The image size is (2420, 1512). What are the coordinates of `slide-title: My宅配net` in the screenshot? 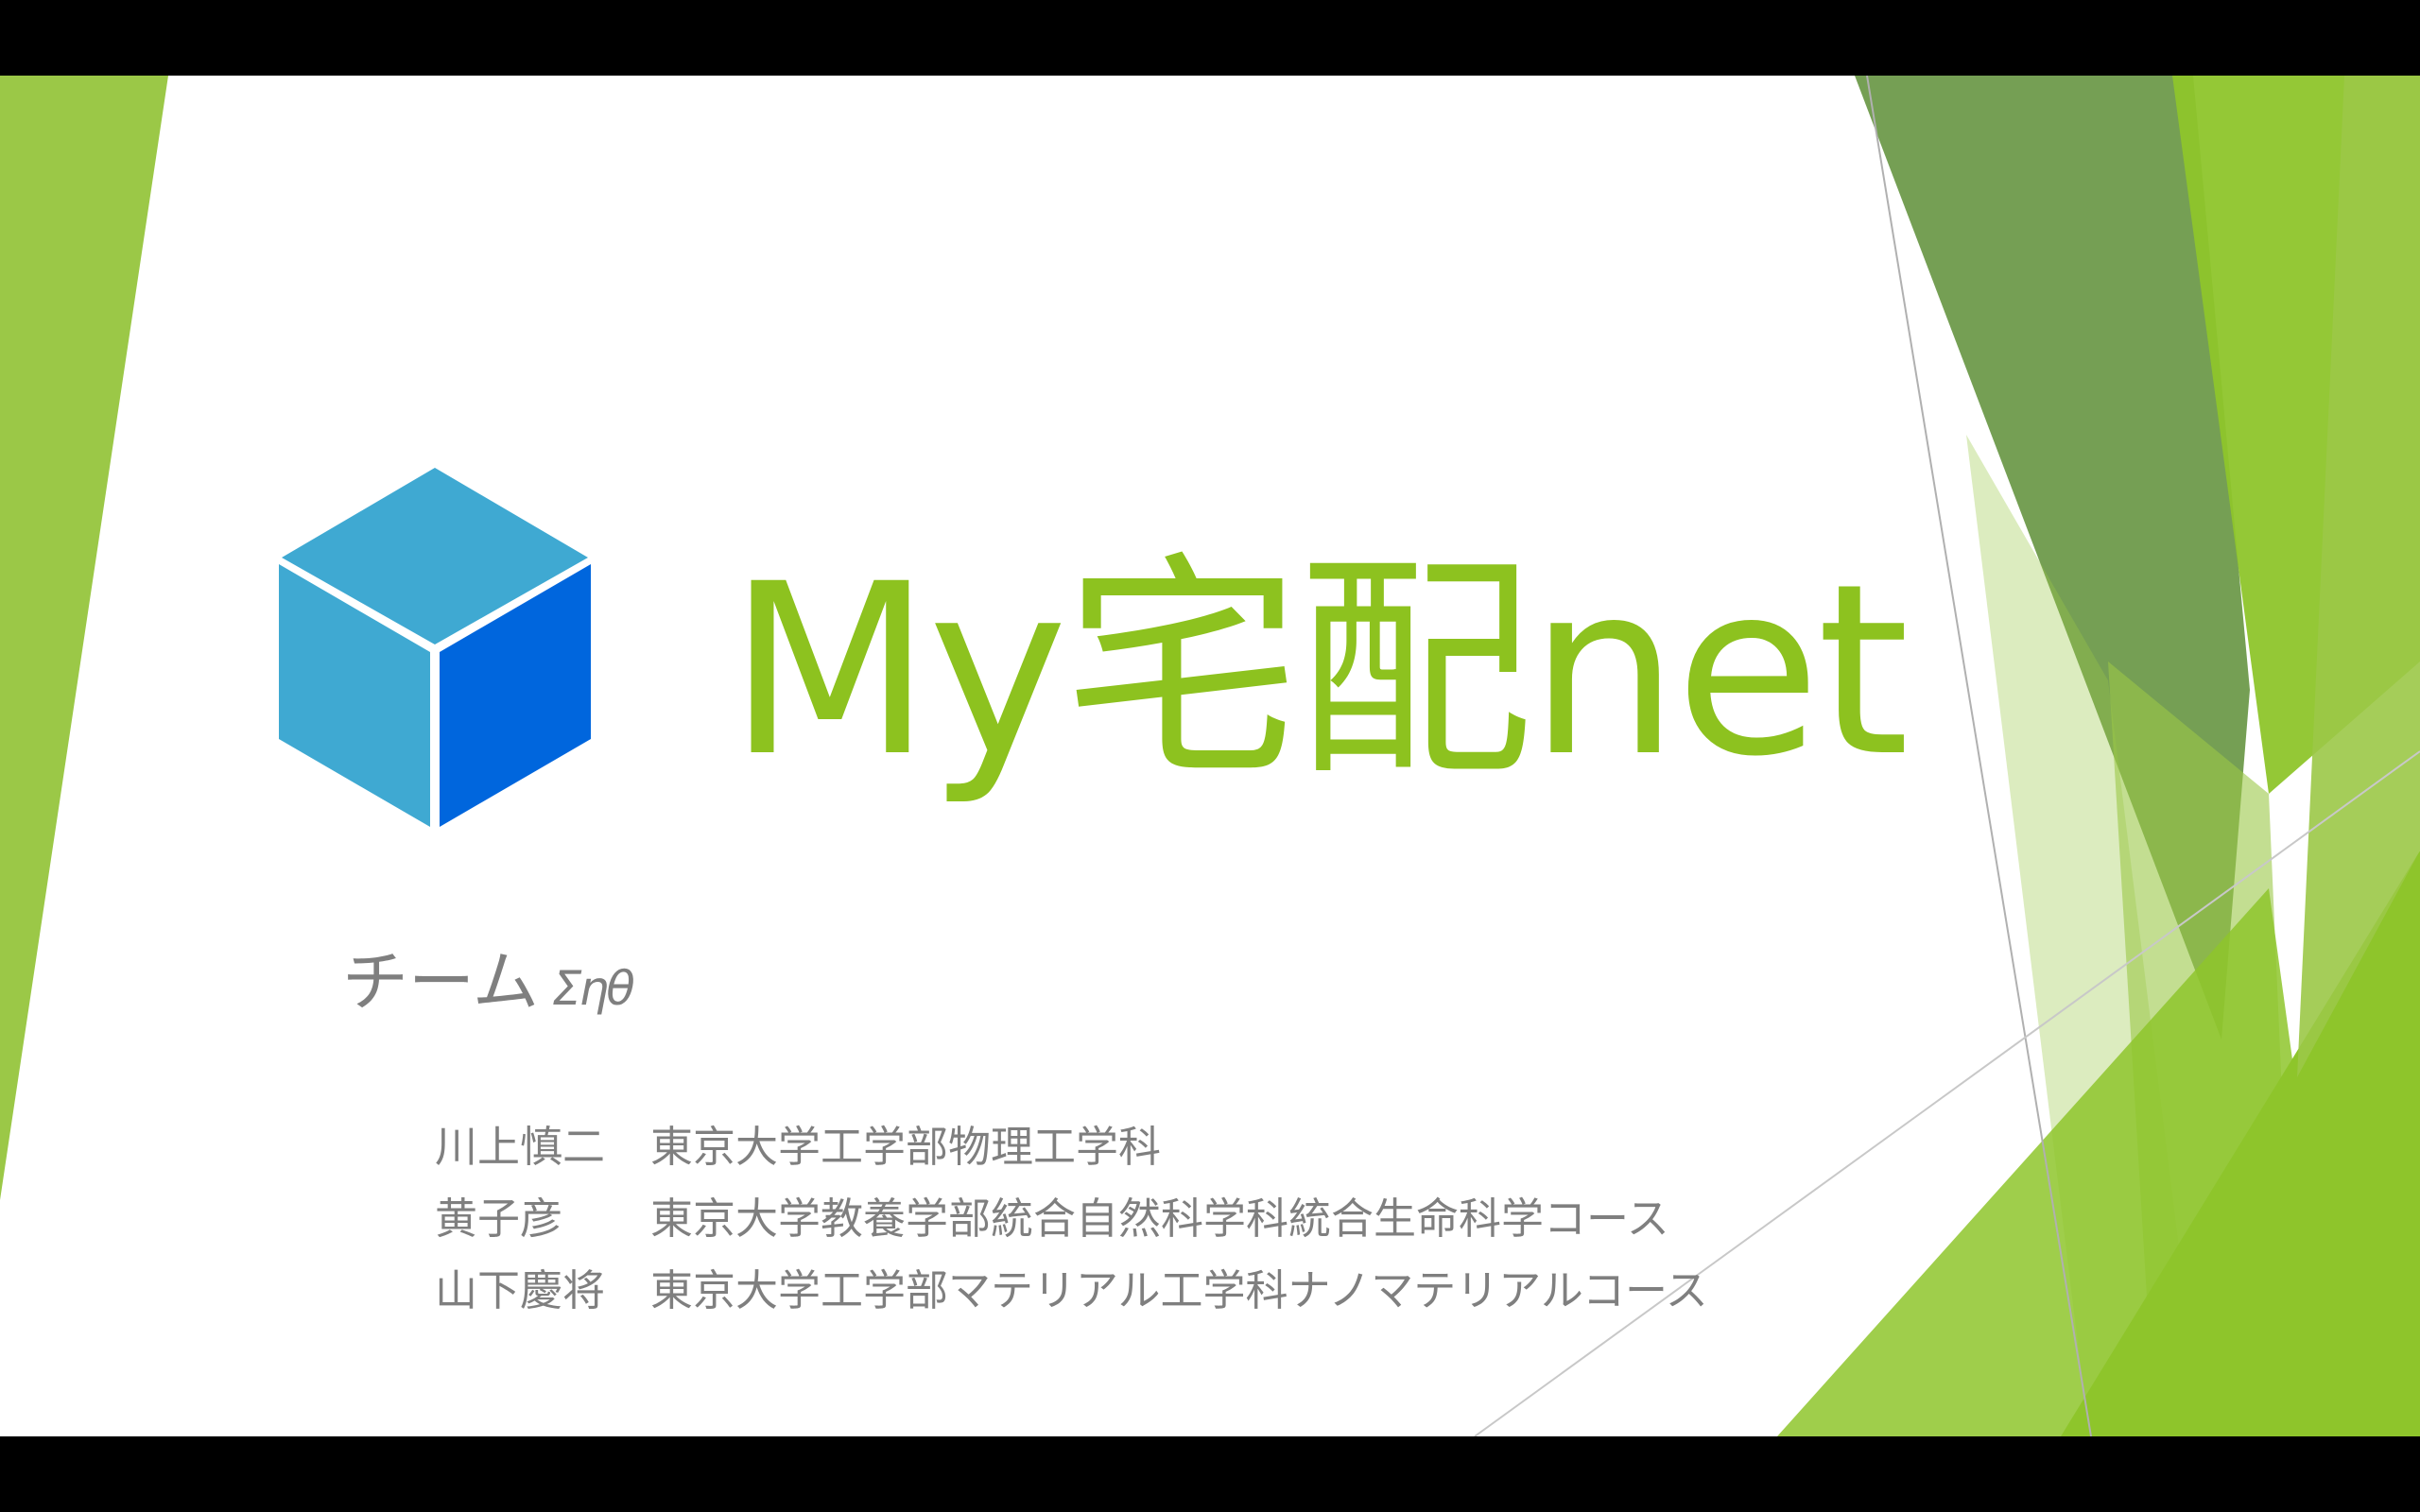 It's located at (1319, 670).